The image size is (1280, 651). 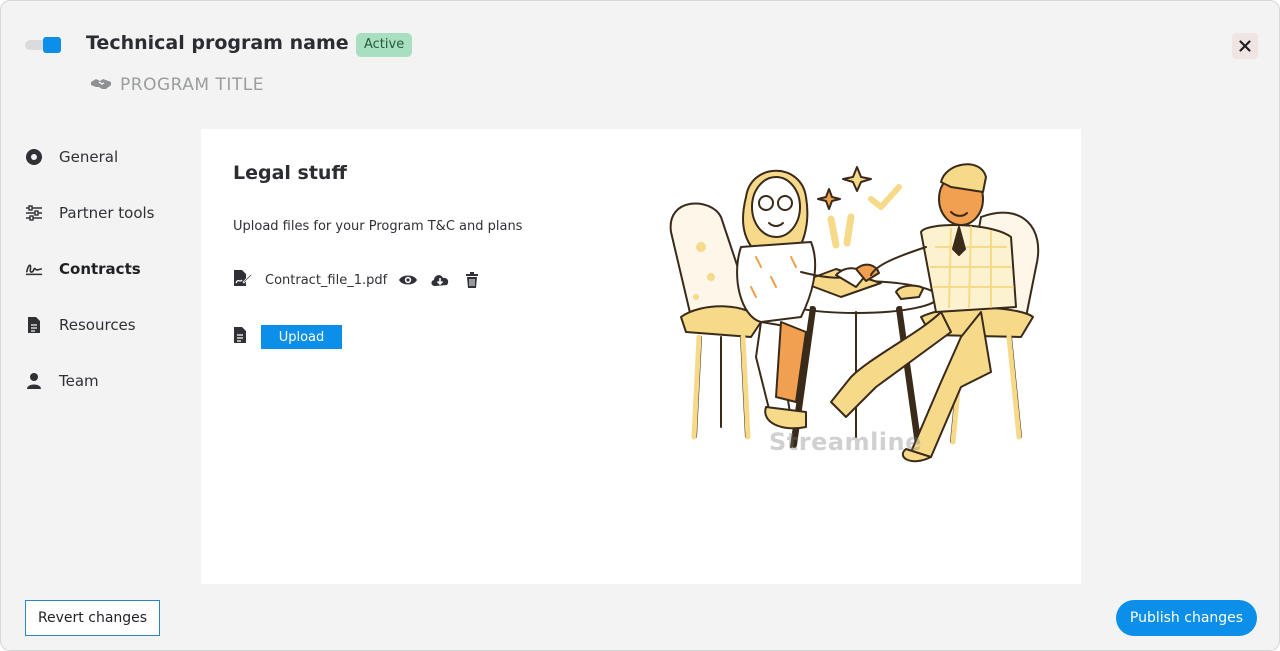 I want to click on program-toggle-switch, so click(x=43, y=45).